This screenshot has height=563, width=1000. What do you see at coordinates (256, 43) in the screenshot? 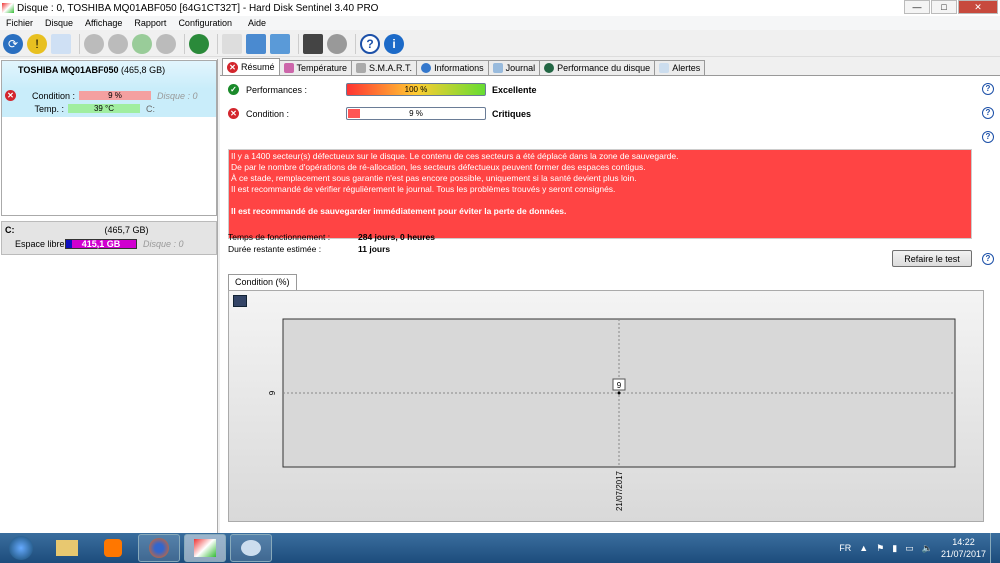
I see `send-report-icon` at bounding box center [256, 43].